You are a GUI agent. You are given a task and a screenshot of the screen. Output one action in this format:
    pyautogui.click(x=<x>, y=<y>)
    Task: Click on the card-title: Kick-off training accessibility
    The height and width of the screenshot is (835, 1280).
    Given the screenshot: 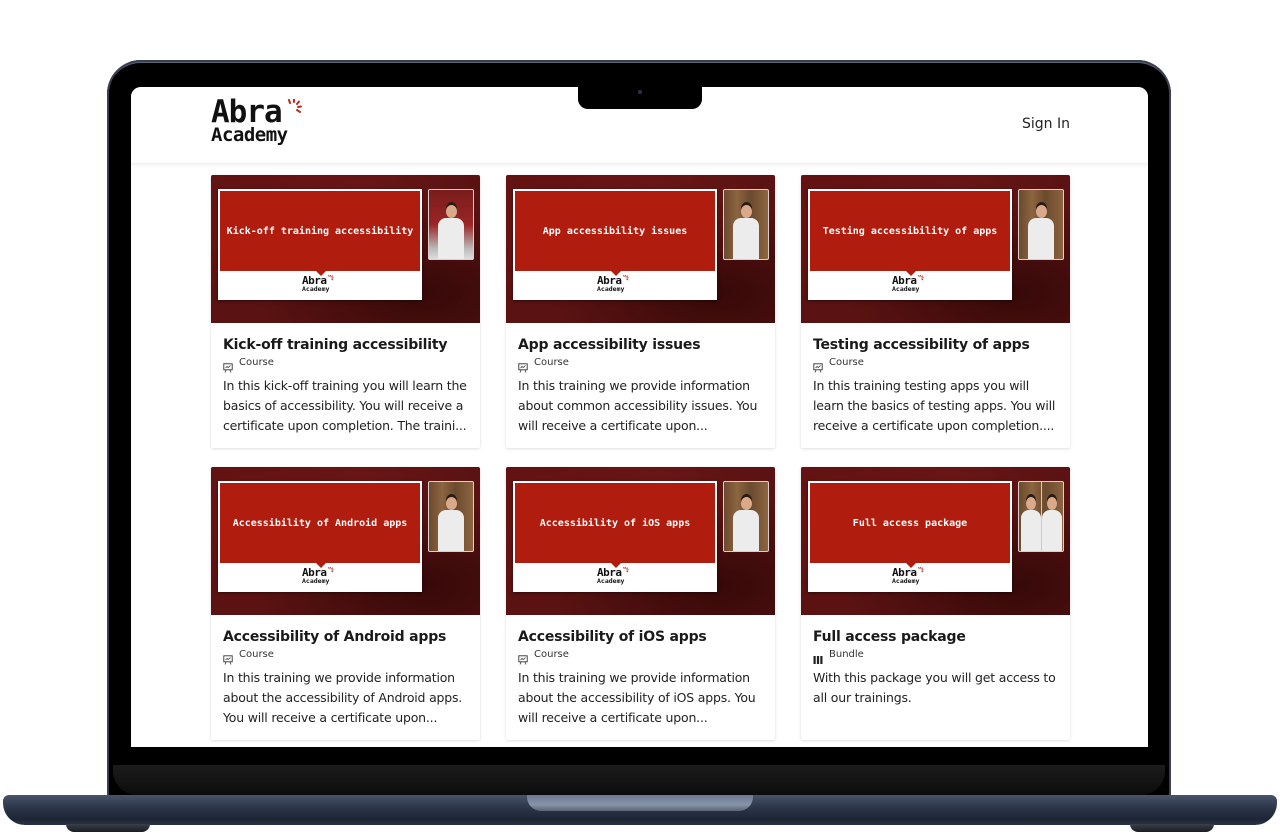 What is the action you would take?
    pyautogui.click(x=345, y=345)
    